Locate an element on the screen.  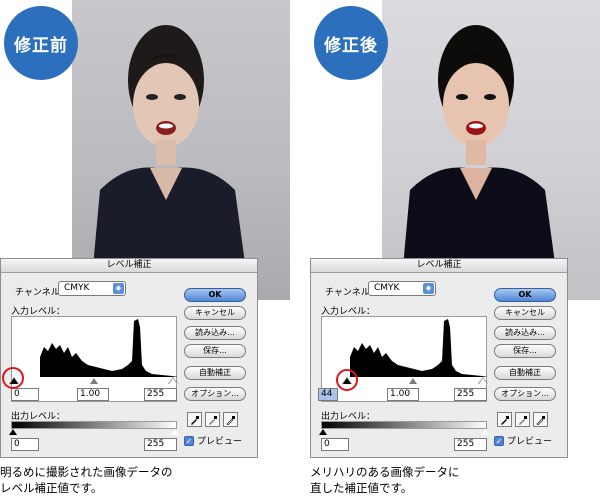
caption-line-2: レベル補正値です。 is located at coordinates (51, 488).